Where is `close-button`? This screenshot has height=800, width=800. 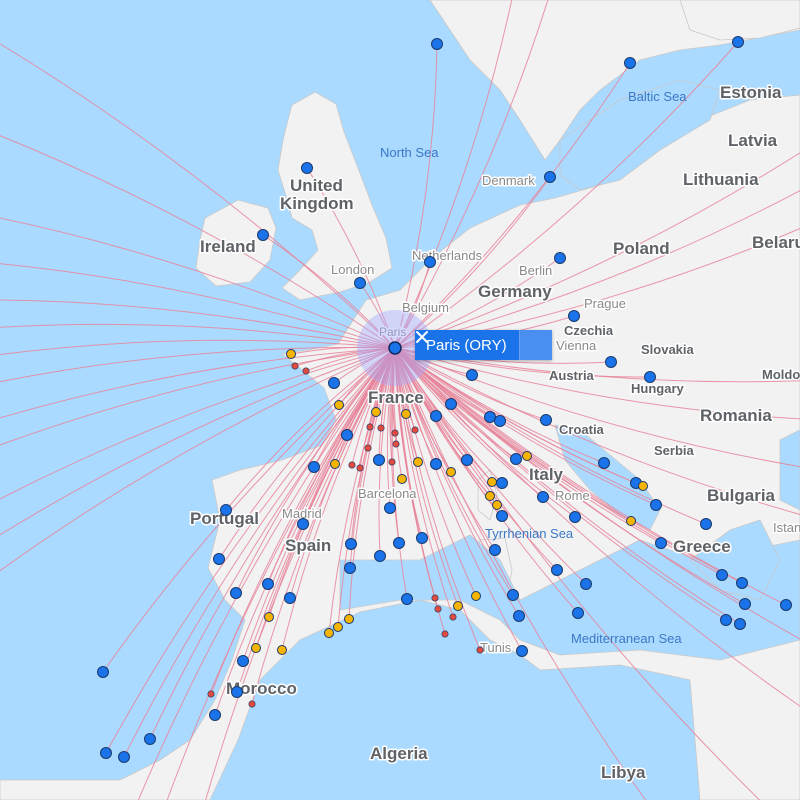 close-button is located at coordinates (484, 345).